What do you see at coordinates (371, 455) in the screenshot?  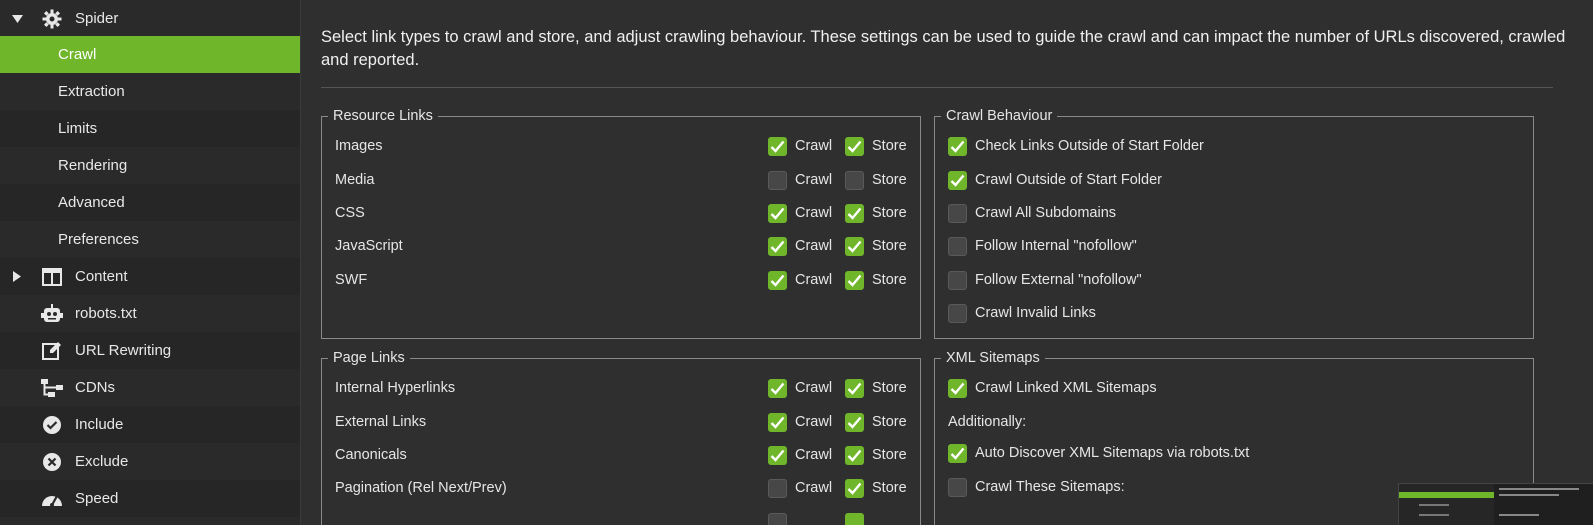 I see `row-label: Canonicals` at bounding box center [371, 455].